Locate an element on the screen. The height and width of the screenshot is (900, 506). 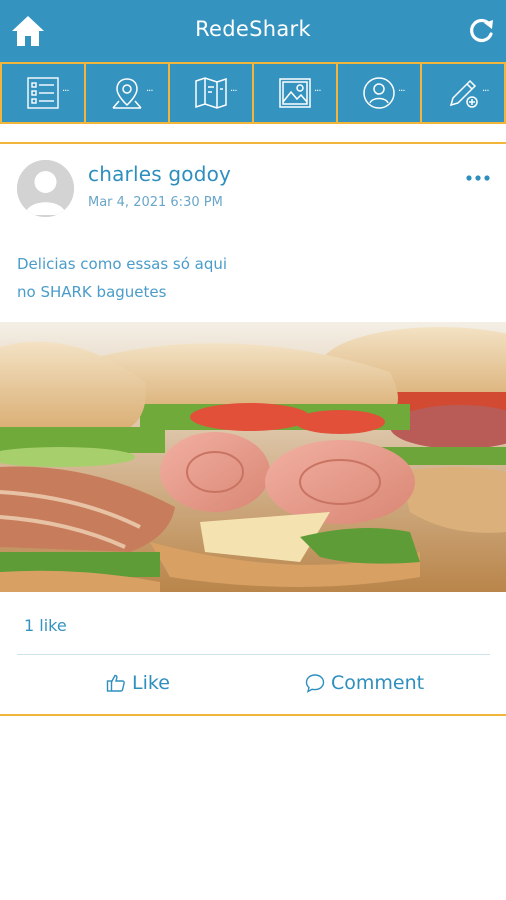
location-pin-icon is located at coordinates (127, 93).